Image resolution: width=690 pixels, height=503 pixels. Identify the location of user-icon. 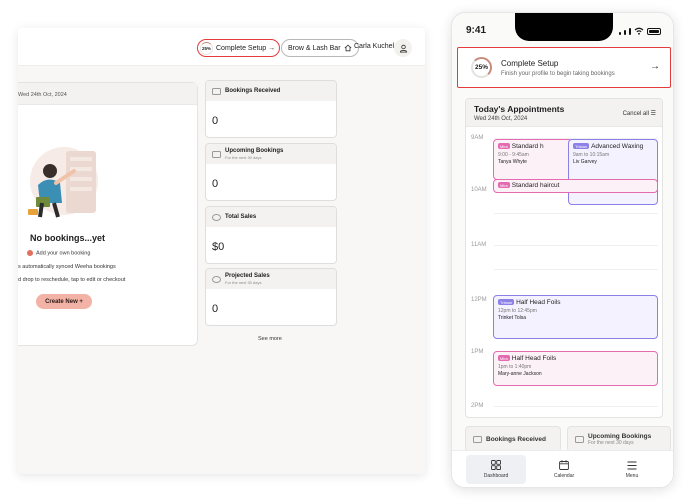
(403, 48).